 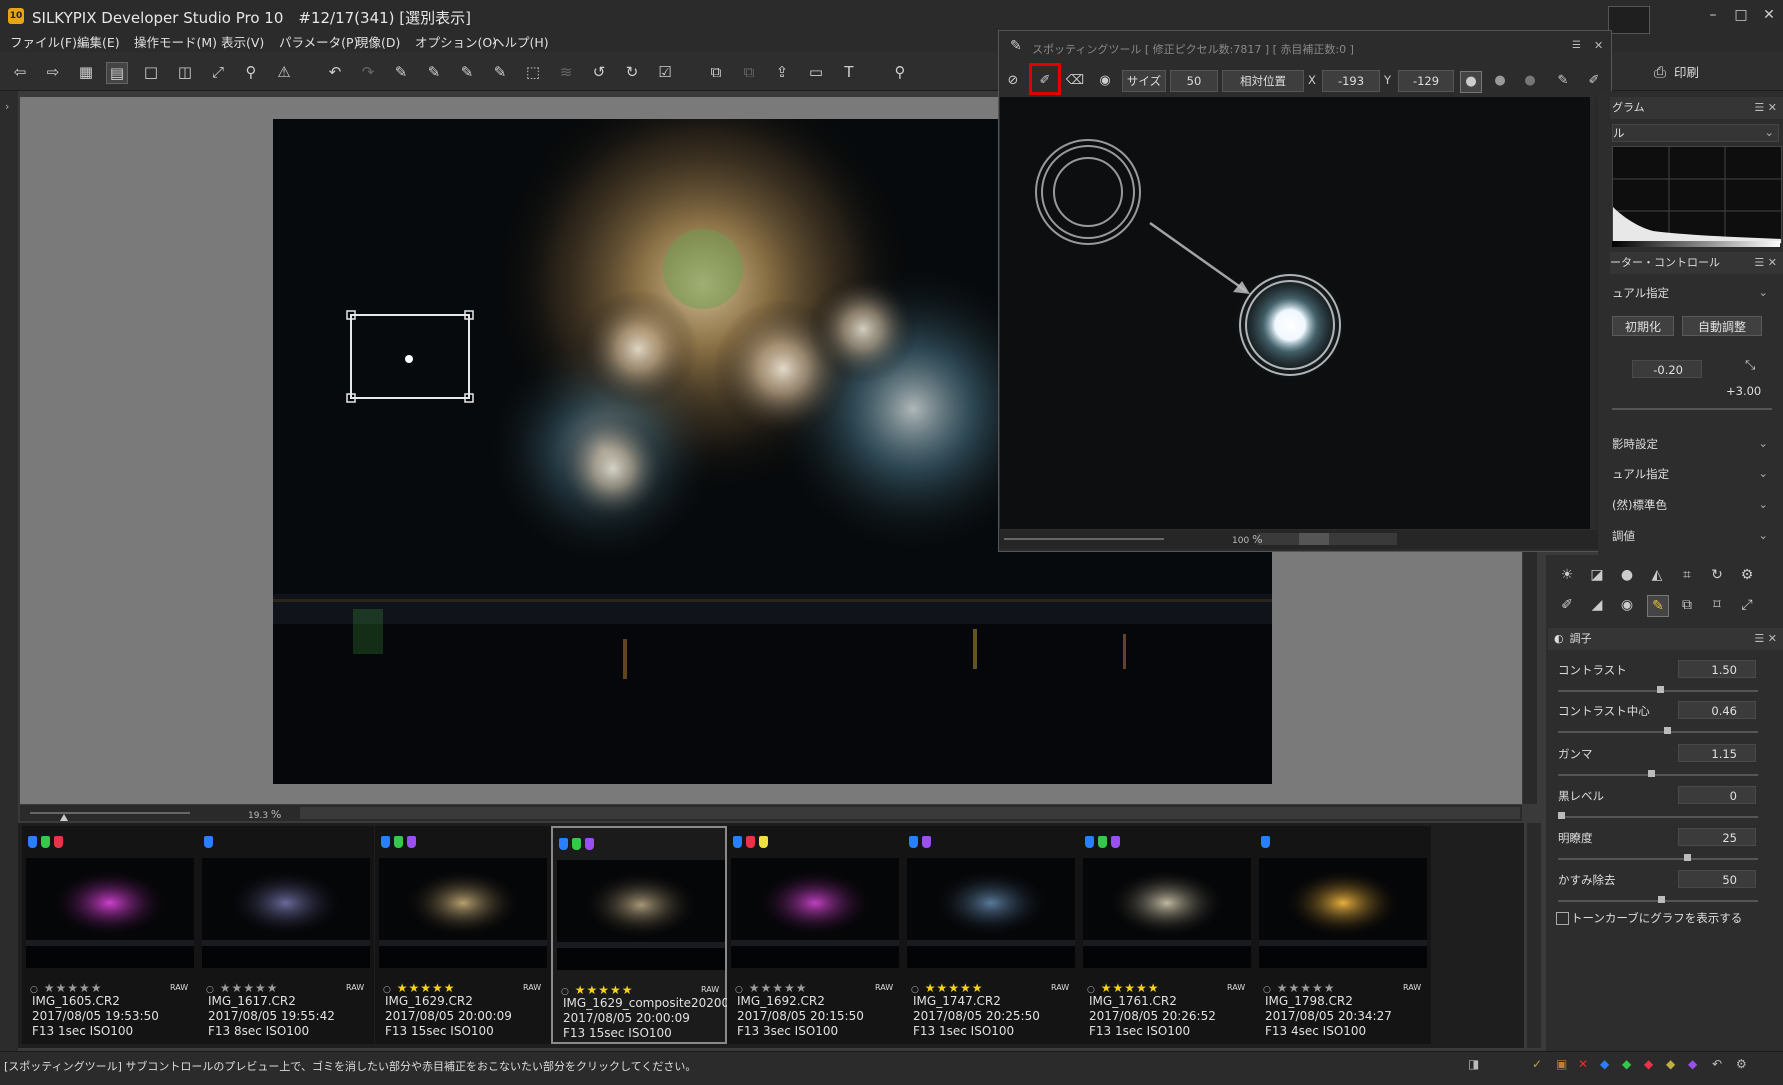 What do you see at coordinates (1013, 81) in the screenshot?
I see `spot-remove-icon: ⊘` at bounding box center [1013, 81].